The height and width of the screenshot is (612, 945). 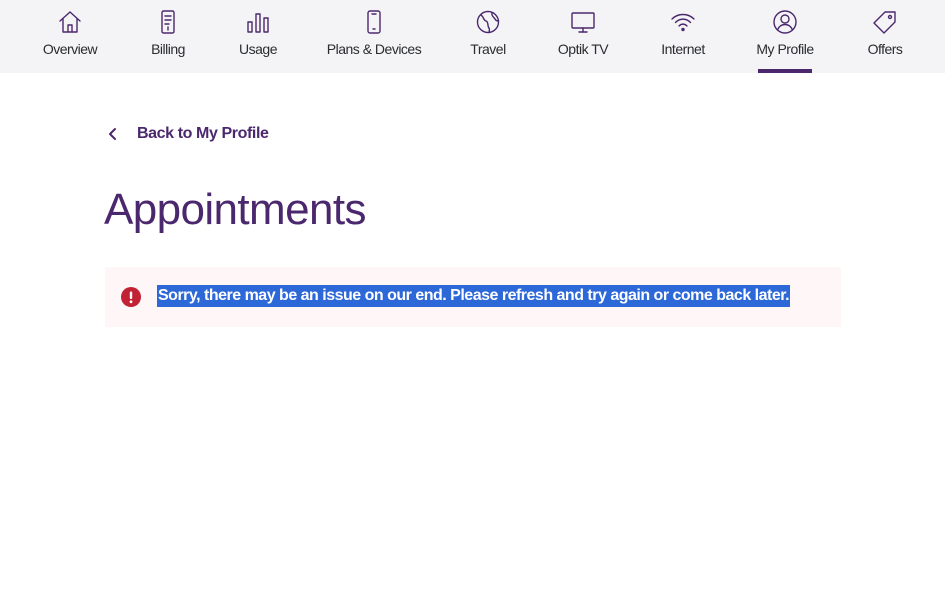 What do you see at coordinates (235, 209) in the screenshot?
I see `page-title: Appointments` at bounding box center [235, 209].